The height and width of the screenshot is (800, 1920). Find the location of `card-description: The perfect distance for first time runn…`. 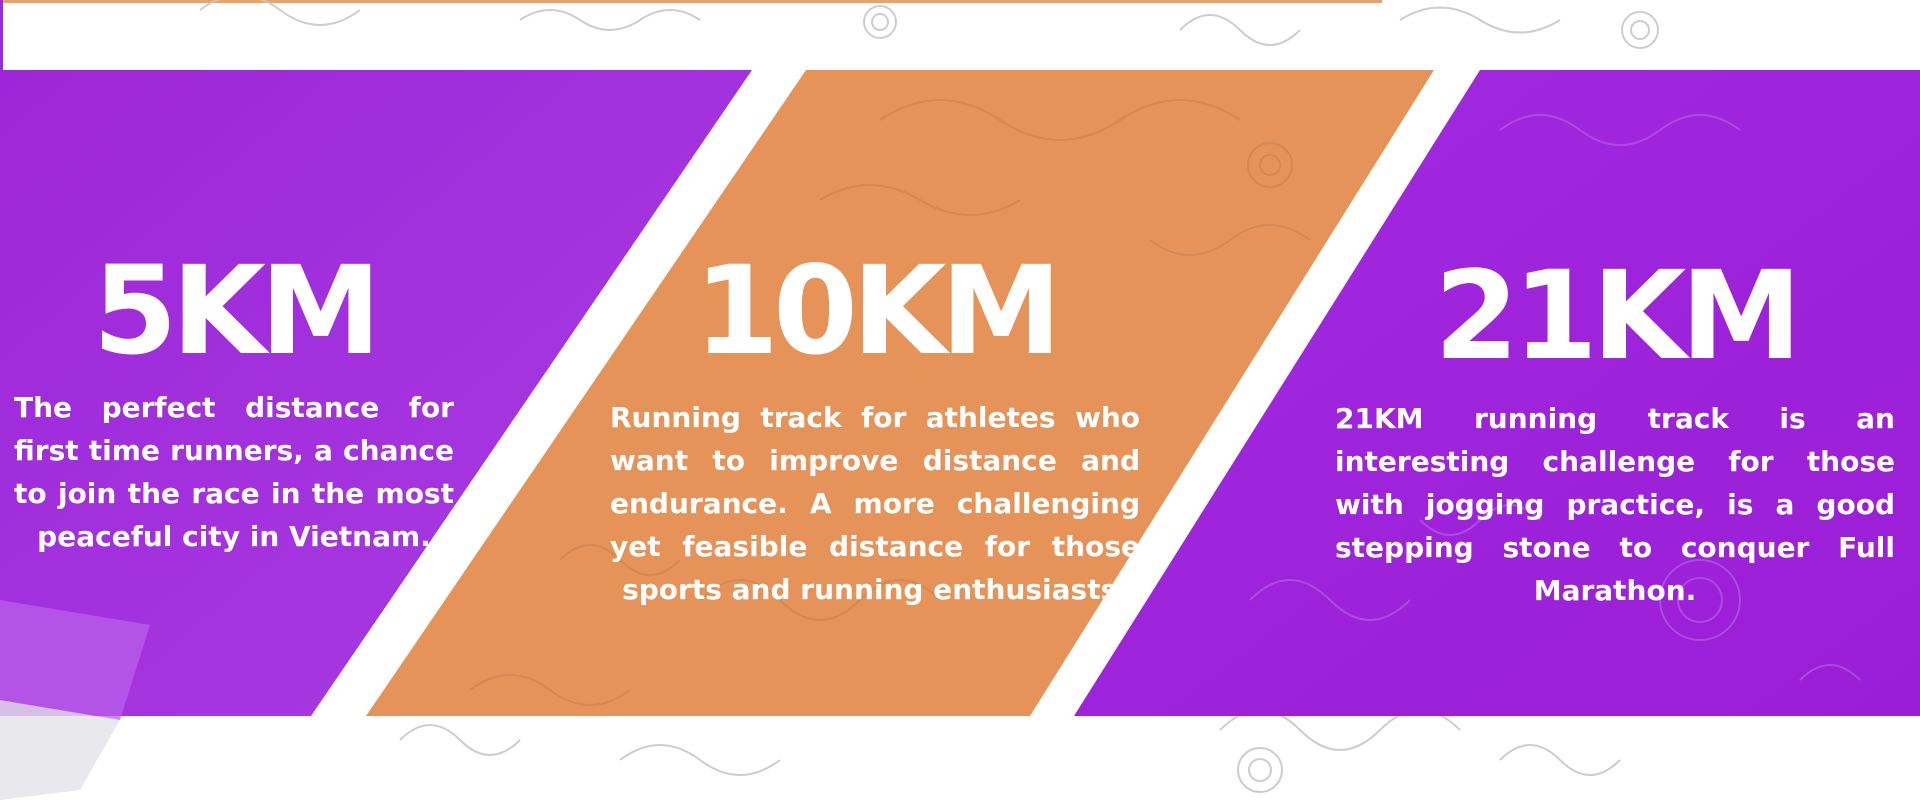

card-description: The perfect distance for first time runn… is located at coordinates (234, 472).